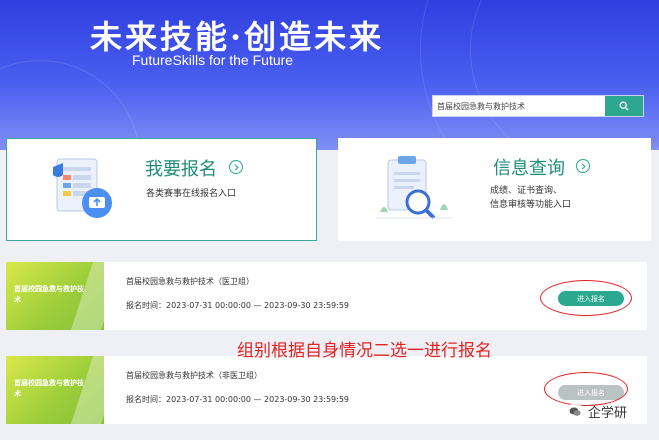 Image resolution: width=659 pixels, height=440 pixels. What do you see at coordinates (213, 60) in the screenshot?
I see `slogan-english: FutureSkills for the Future` at bounding box center [213, 60].